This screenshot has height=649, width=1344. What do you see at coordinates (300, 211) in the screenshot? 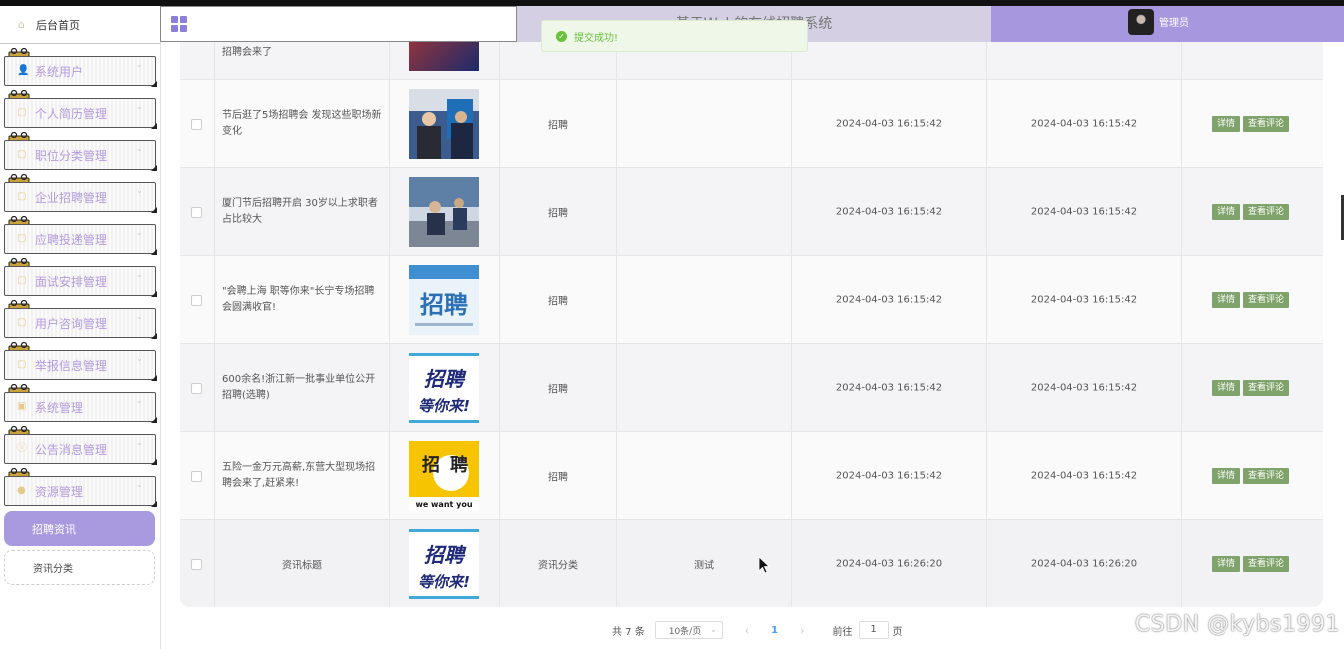
I see `row-title: 厦门节后招聘开启 30岁以上求职者占比较大` at bounding box center [300, 211].